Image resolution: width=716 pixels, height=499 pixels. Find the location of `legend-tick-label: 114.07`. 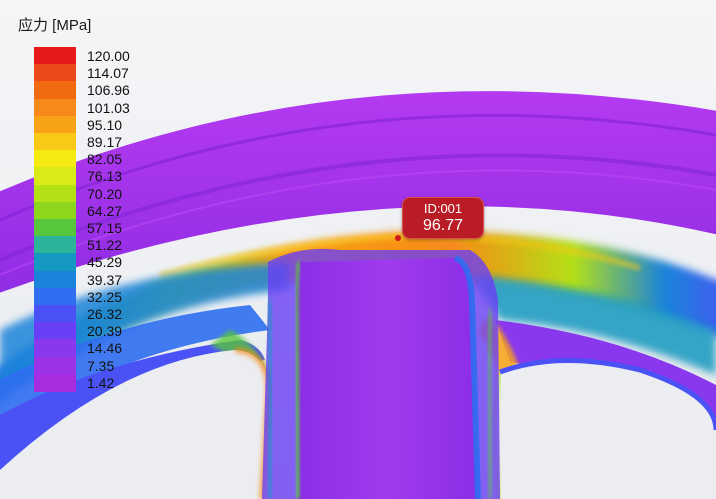

legend-tick-label: 114.07 is located at coordinates (108, 73).